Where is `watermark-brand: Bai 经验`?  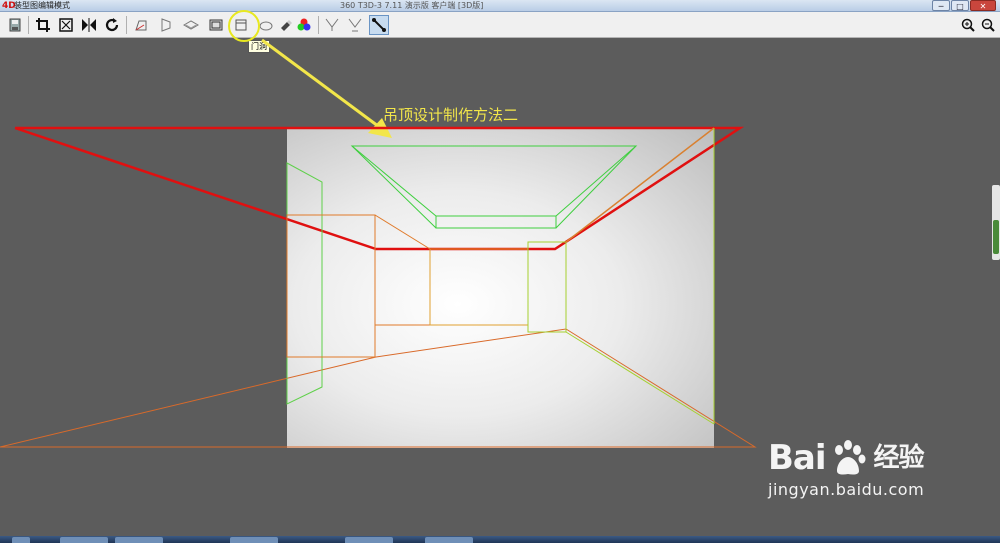
watermark-brand: Bai 经验 is located at coordinates (846, 458).